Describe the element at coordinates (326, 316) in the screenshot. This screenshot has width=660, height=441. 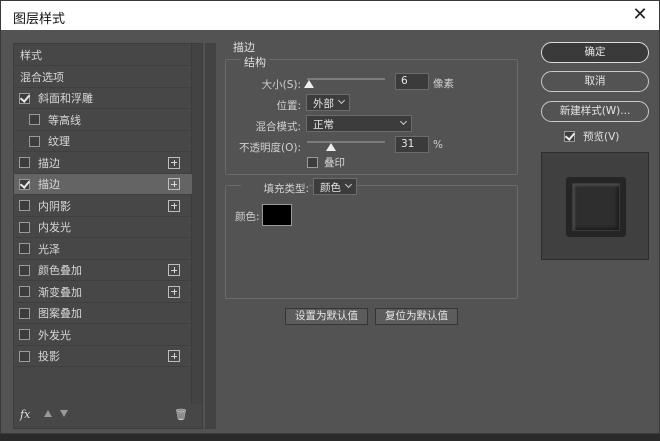
I see `make-default-button: 设置为默认值` at that location.